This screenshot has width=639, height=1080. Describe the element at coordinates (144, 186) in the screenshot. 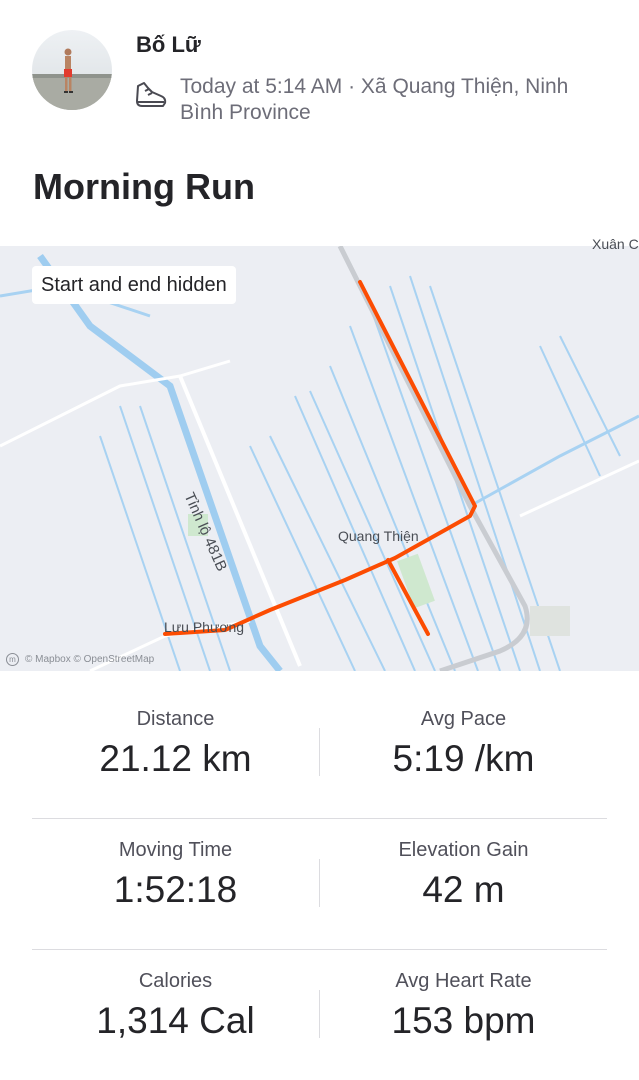

I see `activity-title: Morning Run` at that location.